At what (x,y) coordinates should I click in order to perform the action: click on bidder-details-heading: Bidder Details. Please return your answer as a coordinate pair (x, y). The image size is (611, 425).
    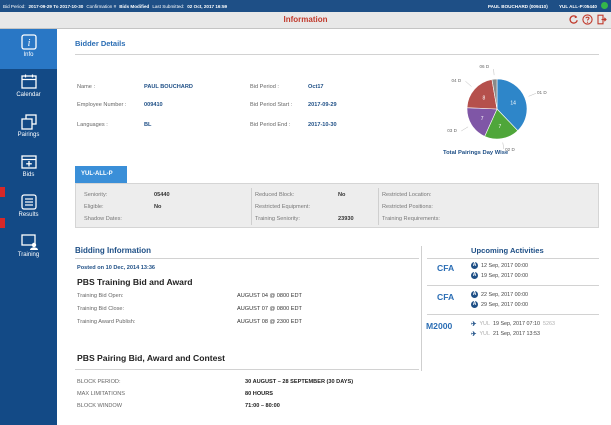
    Looking at the image, I should click on (100, 43).